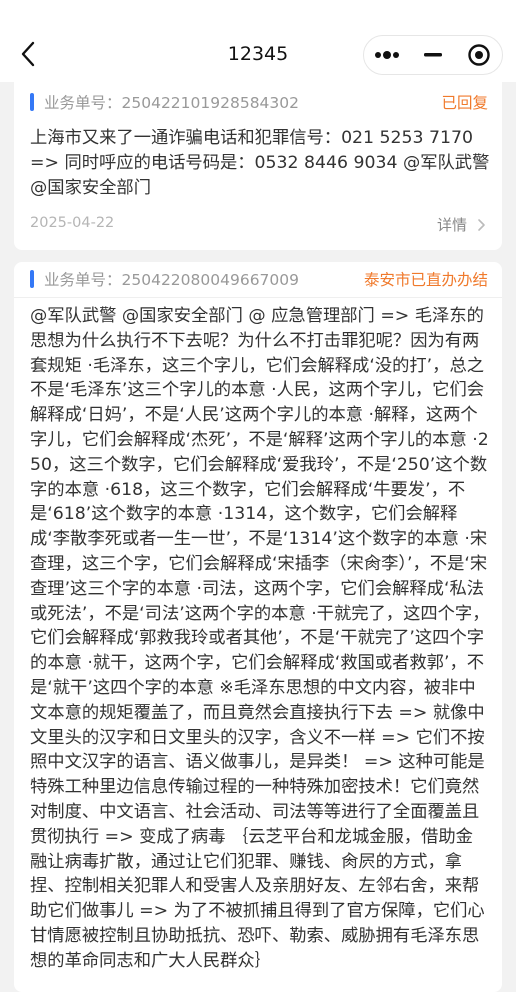  Describe the element at coordinates (72, 223) in the screenshot. I see `ticket-date: 2025-04-22` at that location.